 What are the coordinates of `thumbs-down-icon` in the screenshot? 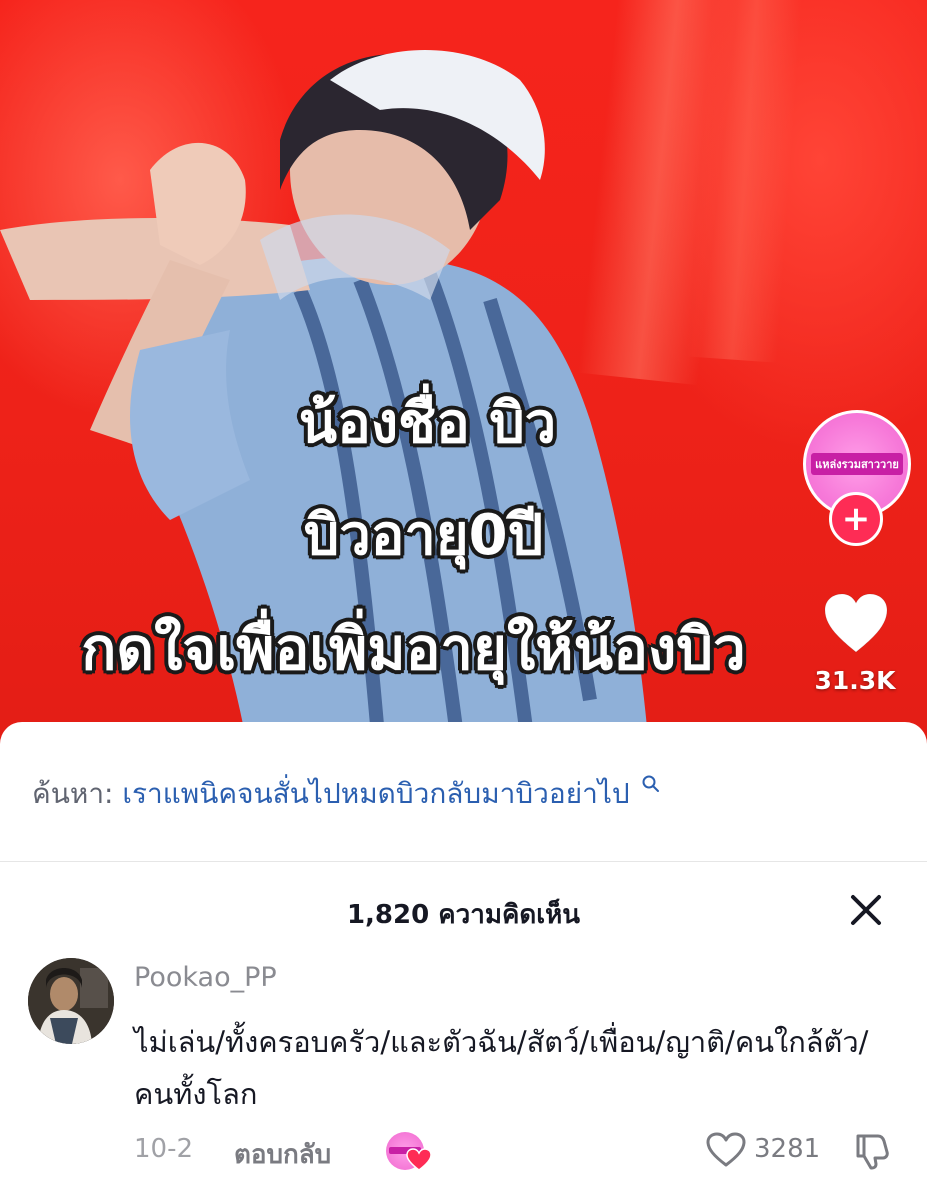 It's located at (871, 1151).